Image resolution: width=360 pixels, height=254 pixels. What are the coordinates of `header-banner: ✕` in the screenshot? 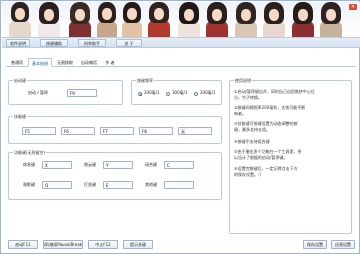 It's located at (181, 19).